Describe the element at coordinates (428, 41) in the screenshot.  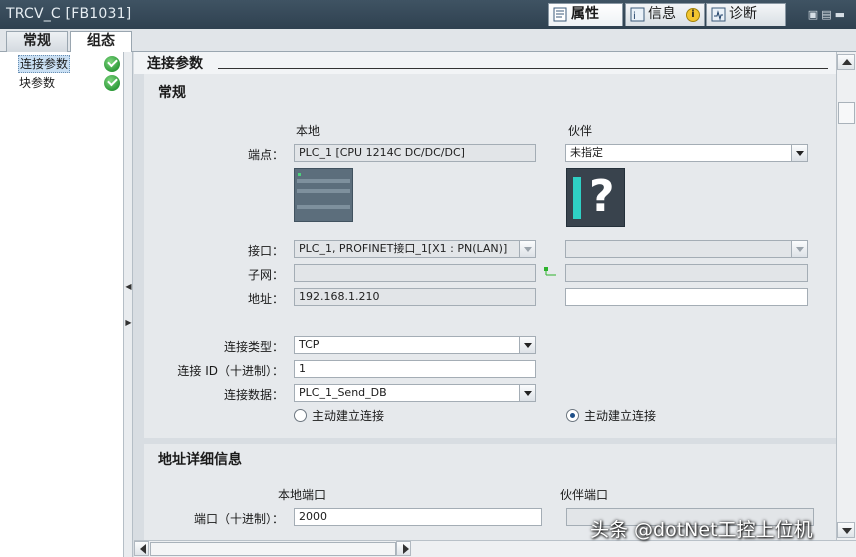
I see `editor-tab-strip: 常规 组态` at that location.